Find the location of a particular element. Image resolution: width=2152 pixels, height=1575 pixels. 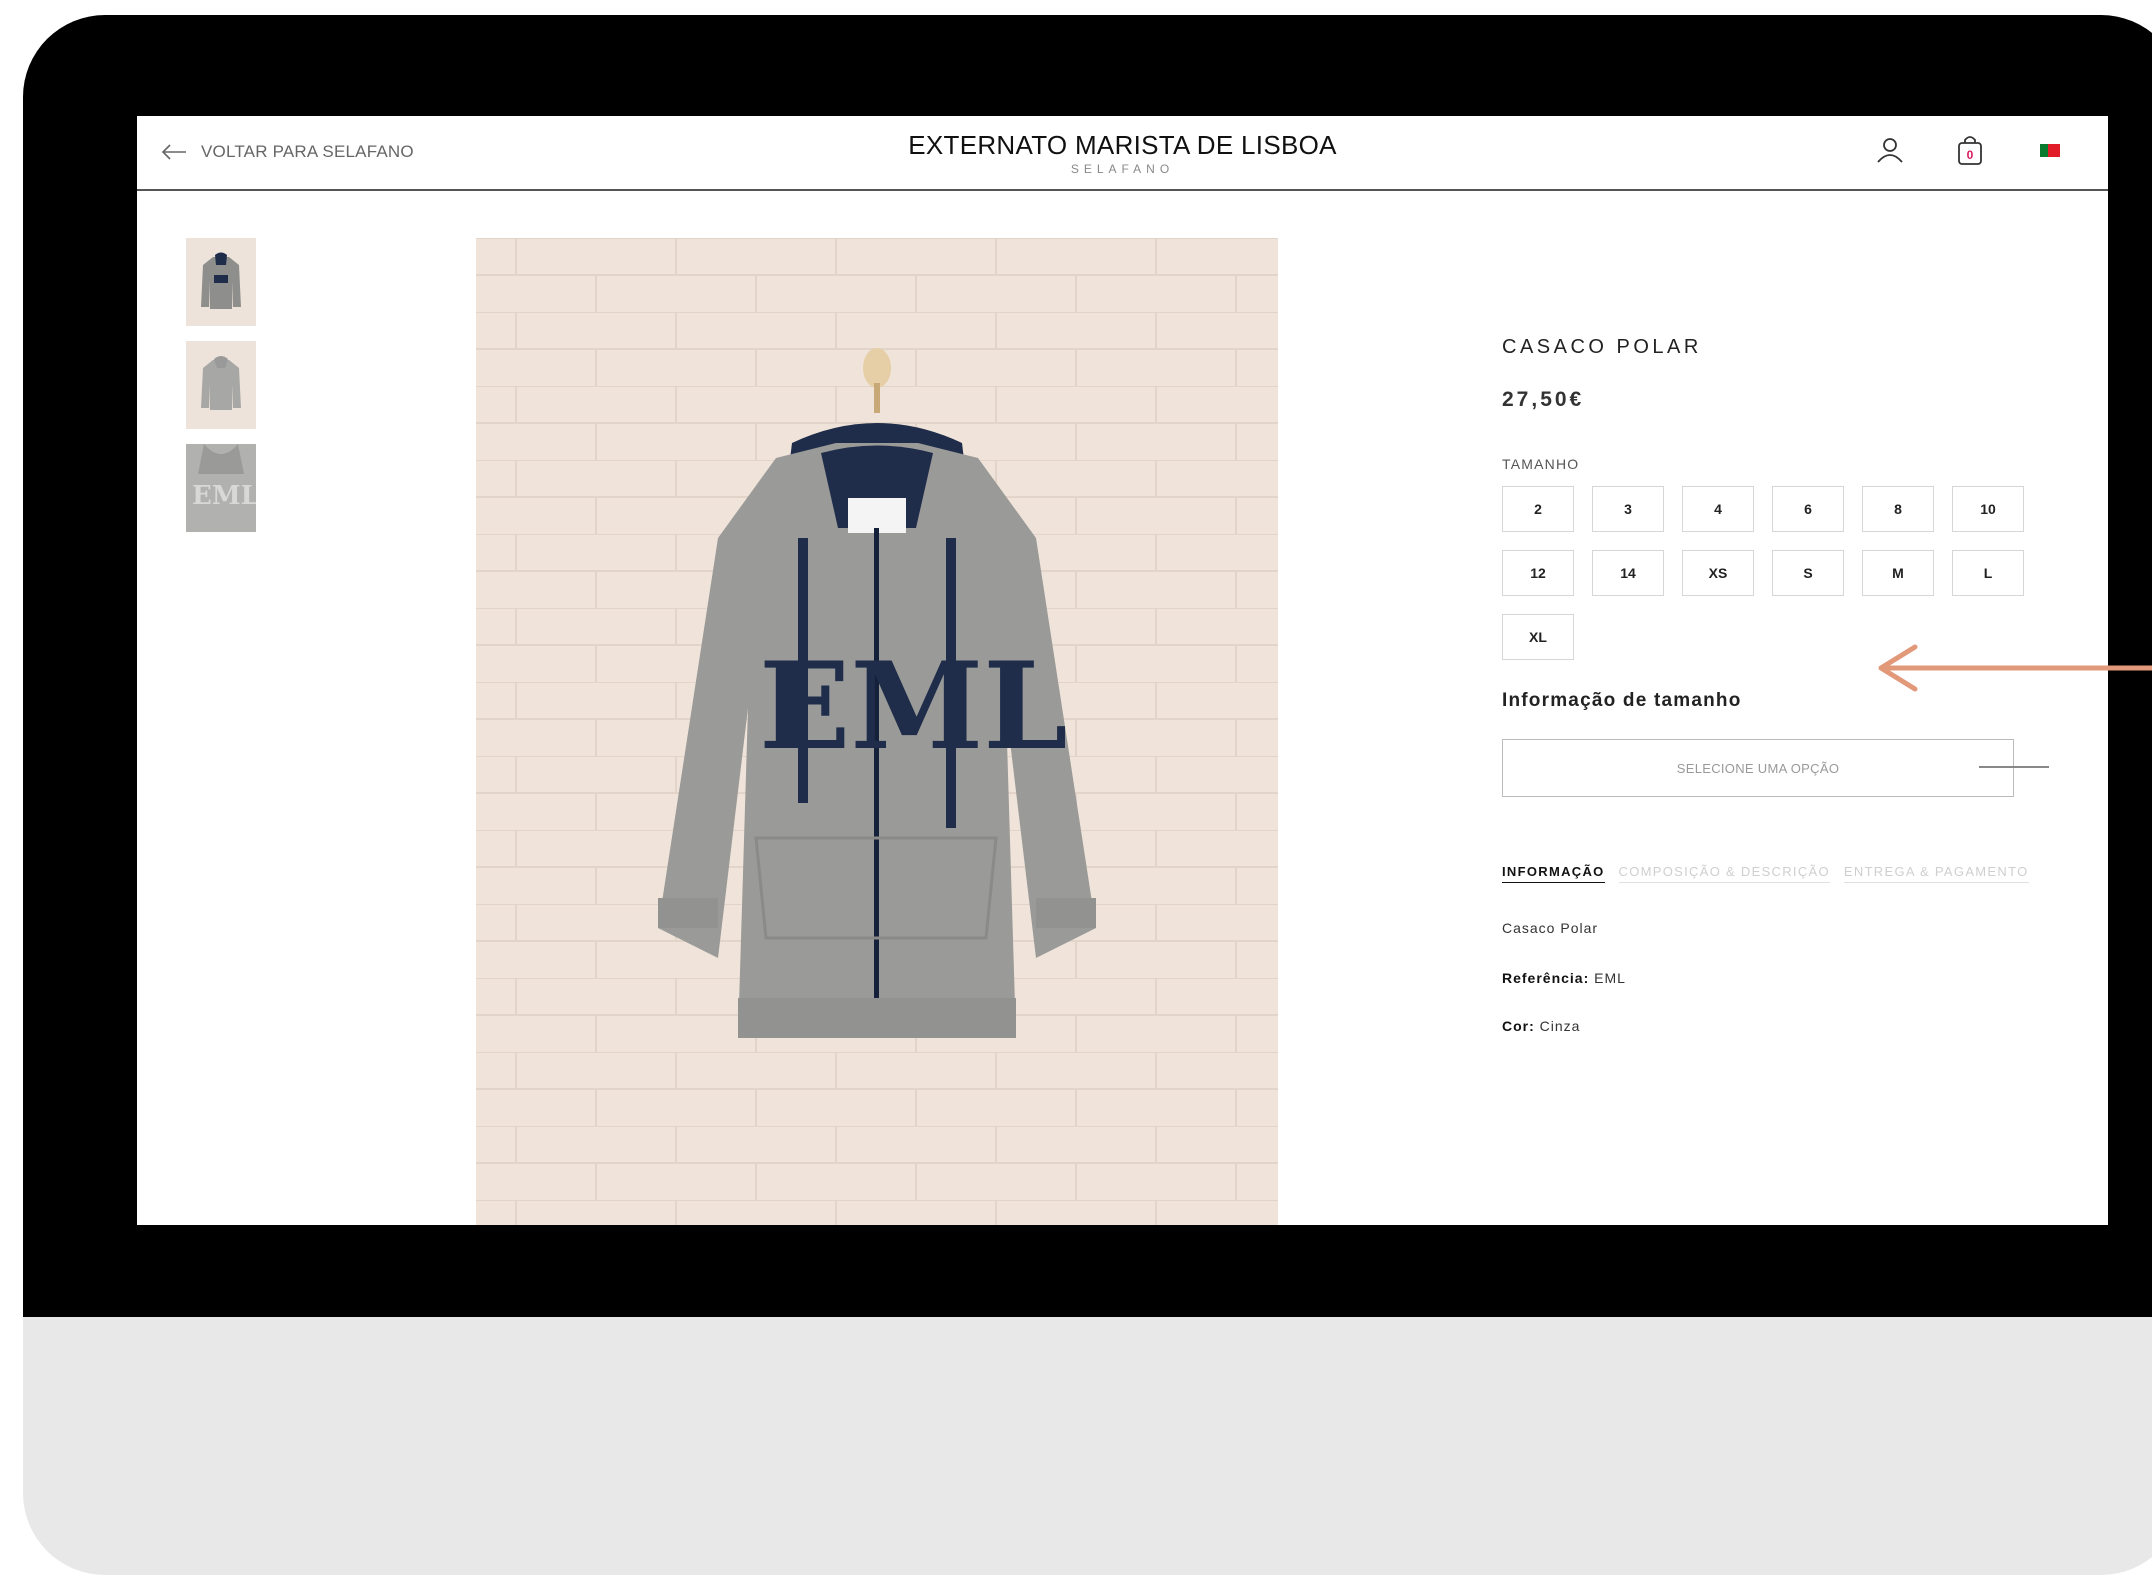

account-button is located at coordinates (1890, 150).